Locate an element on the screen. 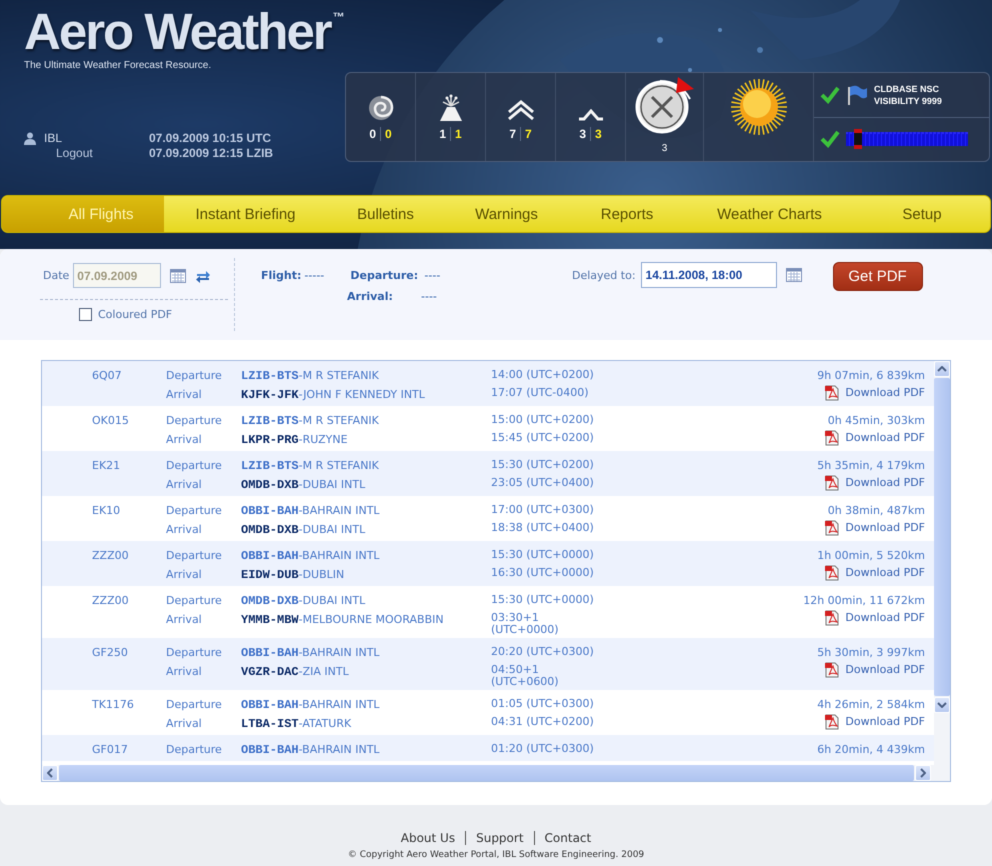  leg-time: 01:05 (UTC+0300) is located at coordinates (543, 703).